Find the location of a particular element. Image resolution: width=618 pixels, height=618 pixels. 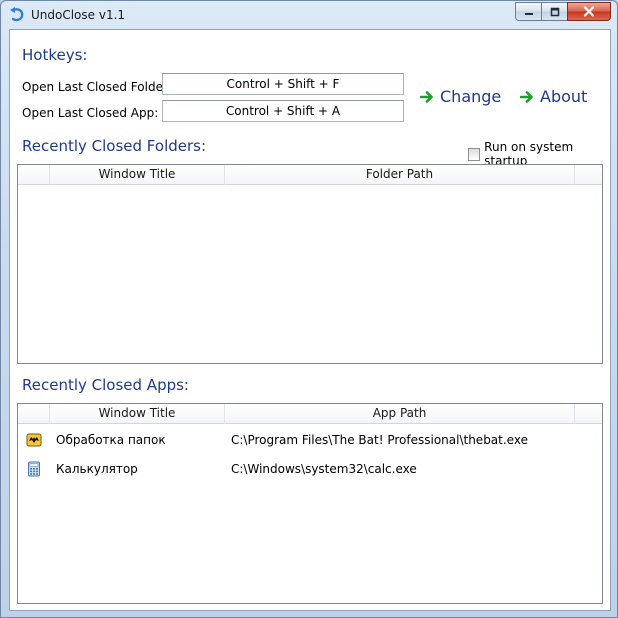

change-label: Change is located at coordinates (471, 96).